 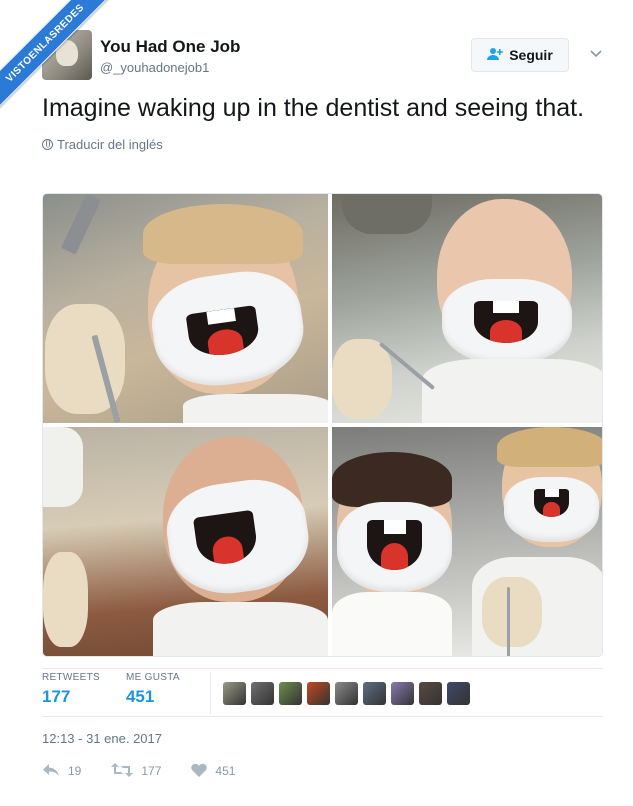 I want to click on retweets-stat: RETWEETS 177, so click(x=71, y=689).